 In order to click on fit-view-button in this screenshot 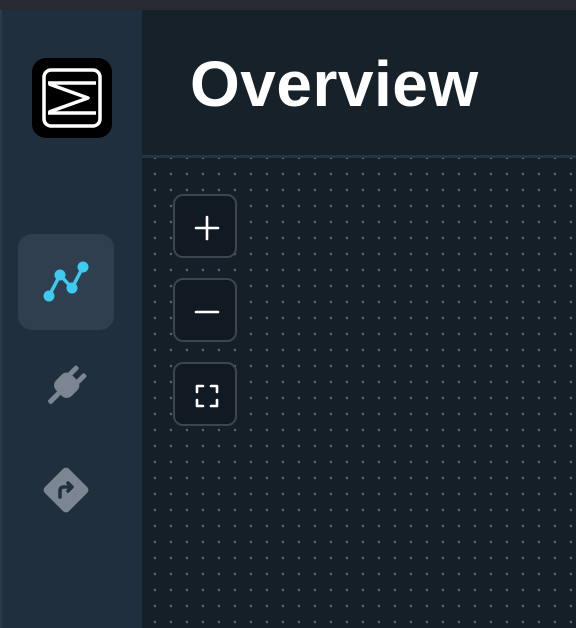, I will do `click(205, 394)`.